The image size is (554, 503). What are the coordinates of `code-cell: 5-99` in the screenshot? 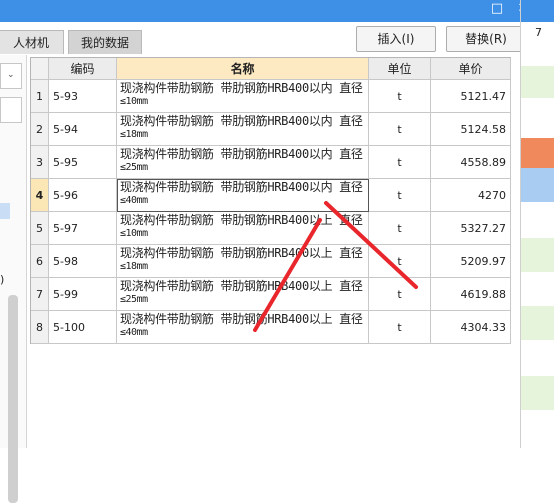 It's located at (83, 294).